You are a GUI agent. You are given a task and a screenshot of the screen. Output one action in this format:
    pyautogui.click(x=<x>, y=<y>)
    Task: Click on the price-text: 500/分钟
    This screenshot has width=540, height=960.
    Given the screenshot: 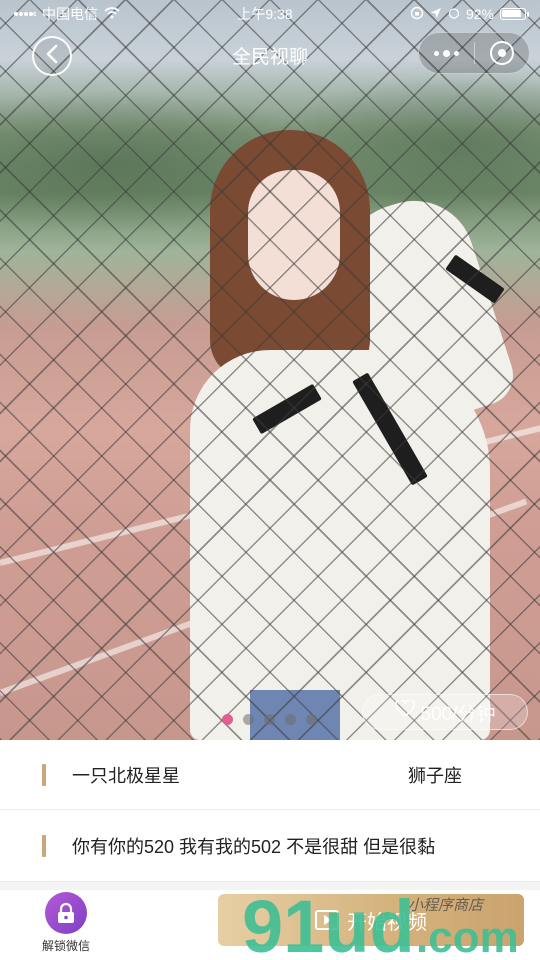 What is the action you would take?
    pyautogui.click(x=458, y=714)
    